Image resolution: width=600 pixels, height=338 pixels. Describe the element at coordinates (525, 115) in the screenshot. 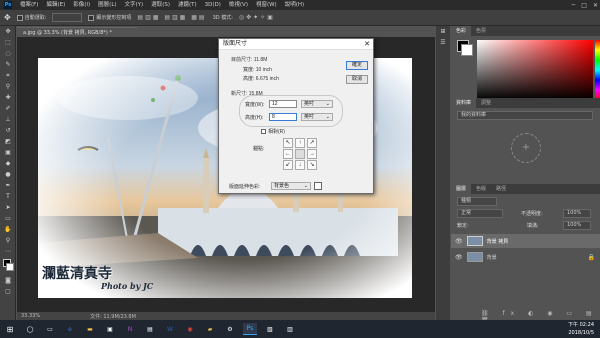

I see `library-select: 我的資料庫` at that location.